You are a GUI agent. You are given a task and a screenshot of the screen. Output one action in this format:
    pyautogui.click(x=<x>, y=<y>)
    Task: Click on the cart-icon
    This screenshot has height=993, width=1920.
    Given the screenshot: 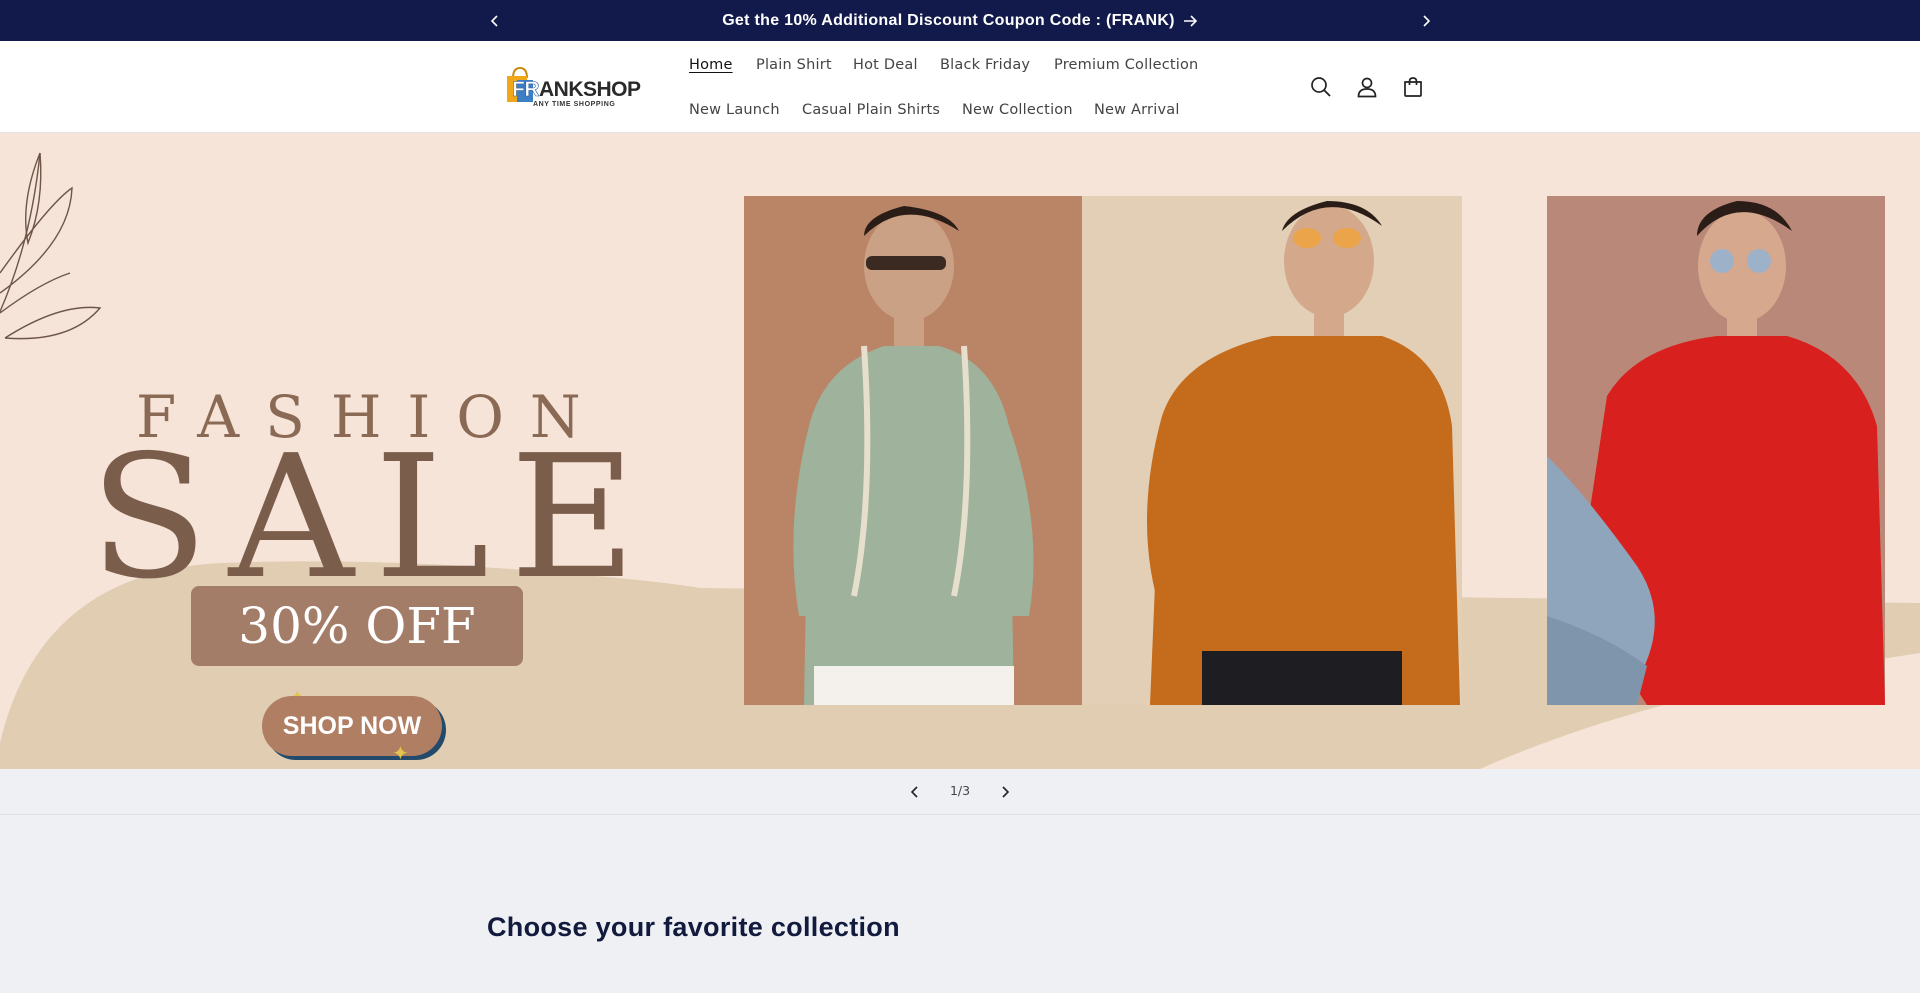 What is the action you would take?
    pyautogui.click(x=1413, y=87)
    